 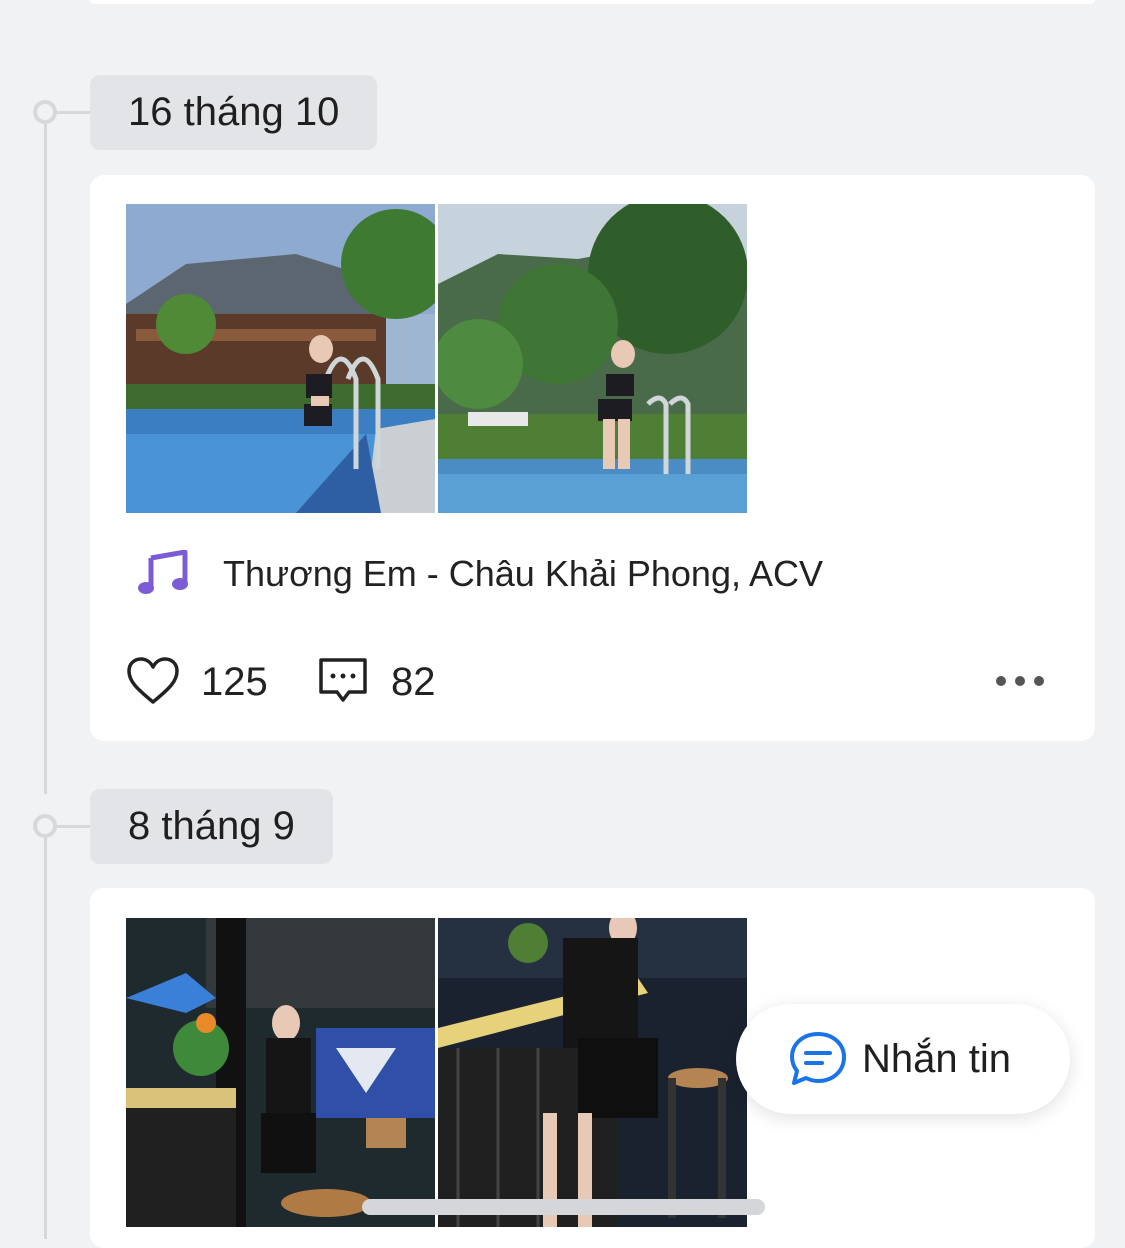 I want to click on message-button-label: Nhắn tin, so click(x=936, y=1059).